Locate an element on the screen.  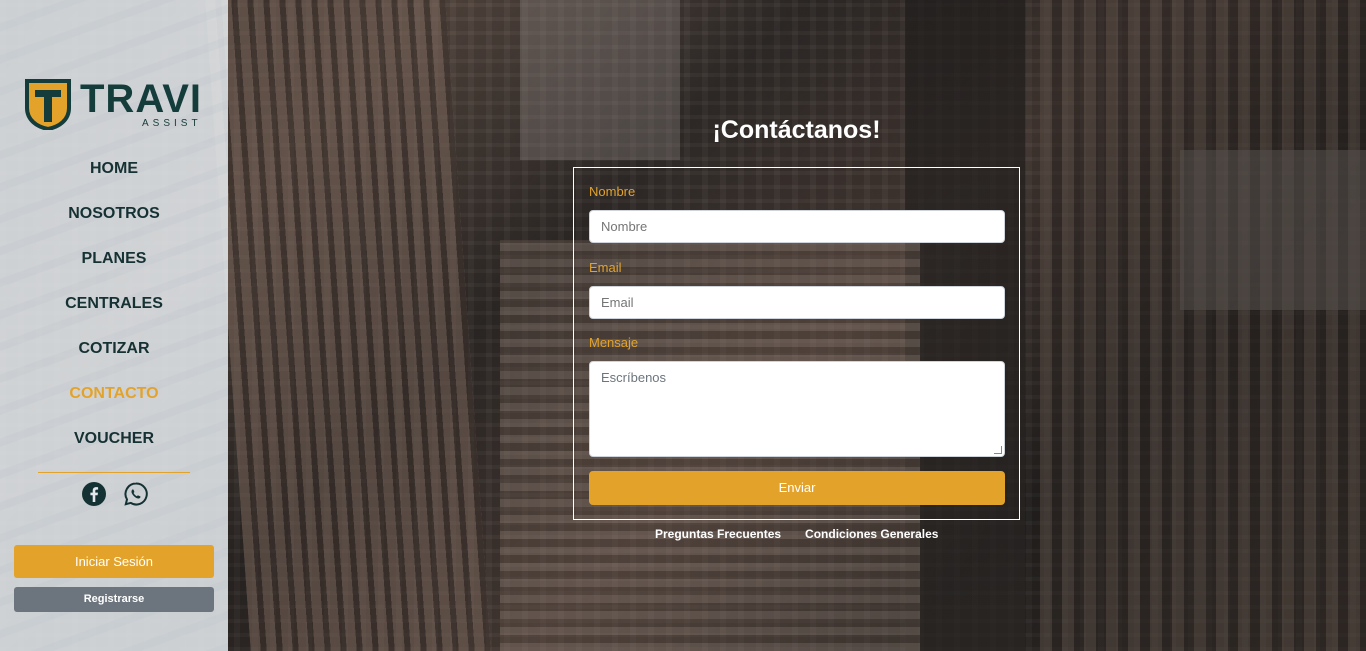
nav-item-centrales: CENTRALES is located at coordinates (114, 303).